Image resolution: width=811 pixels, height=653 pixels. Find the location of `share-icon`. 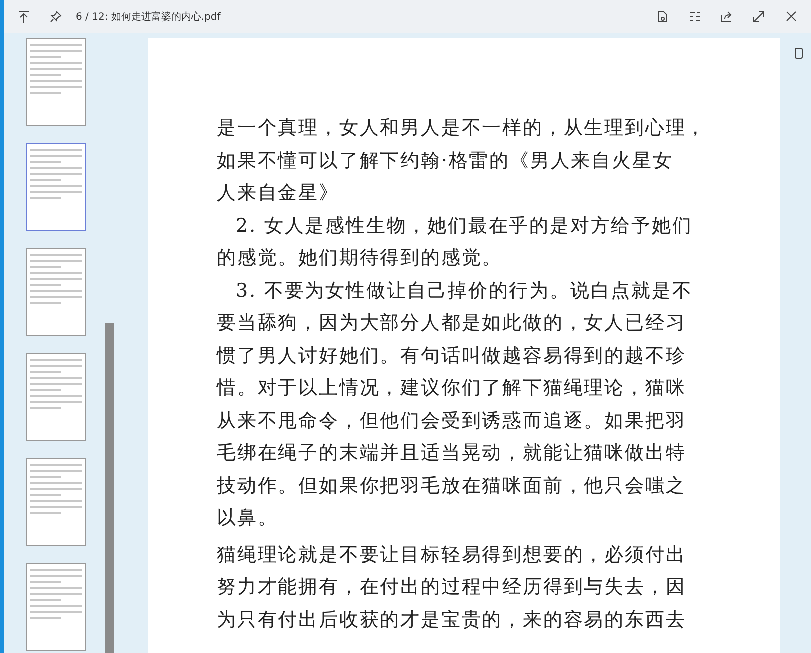

share-icon is located at coordinates (727, 16).